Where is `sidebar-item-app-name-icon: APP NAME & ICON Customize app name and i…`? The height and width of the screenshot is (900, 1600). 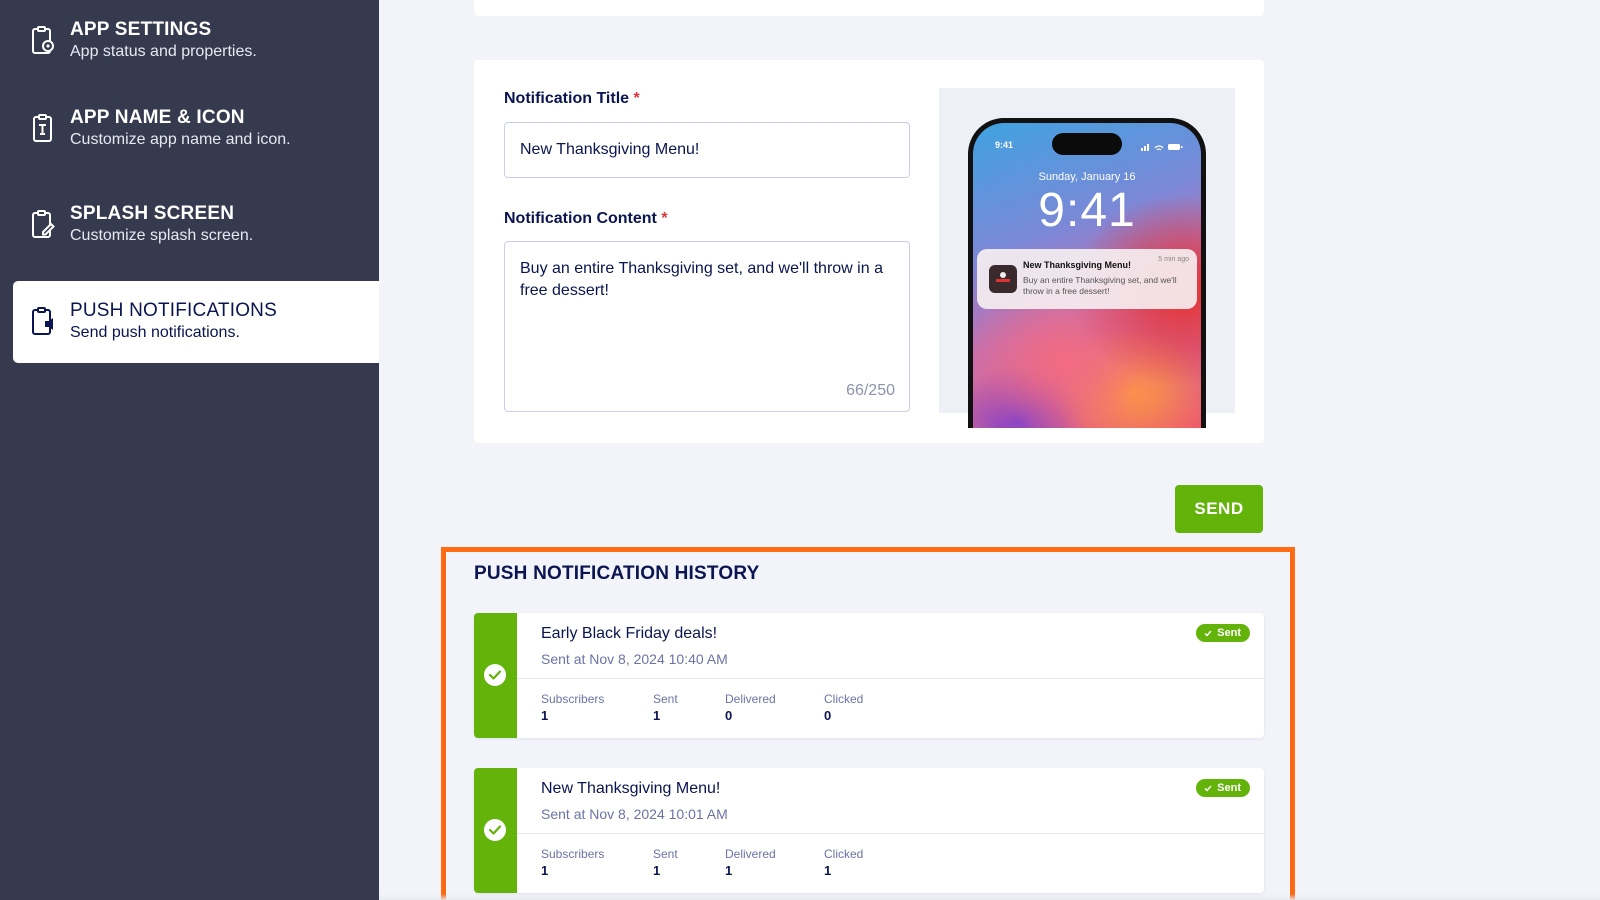 sidebar-item-app-name-icon: APP NAME & ICON Customize app name and i… is located at coordinates (189, 129).